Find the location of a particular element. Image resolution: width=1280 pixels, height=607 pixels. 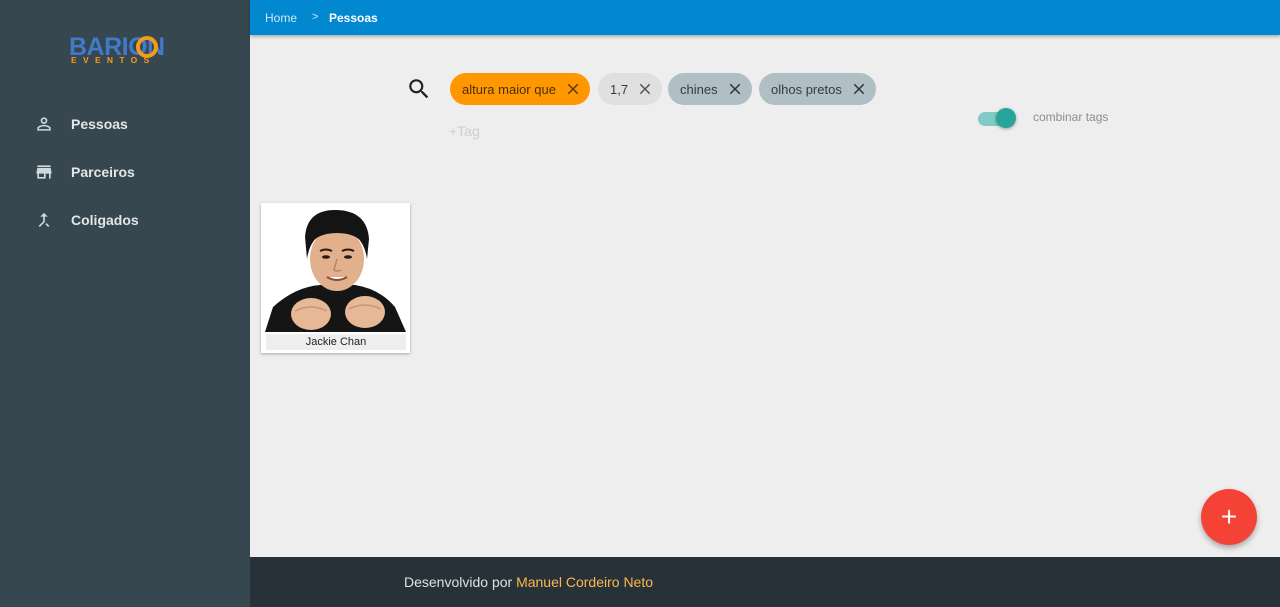

sidebar-item-parceiros: Parceiros is located at coordinates (125, 172).